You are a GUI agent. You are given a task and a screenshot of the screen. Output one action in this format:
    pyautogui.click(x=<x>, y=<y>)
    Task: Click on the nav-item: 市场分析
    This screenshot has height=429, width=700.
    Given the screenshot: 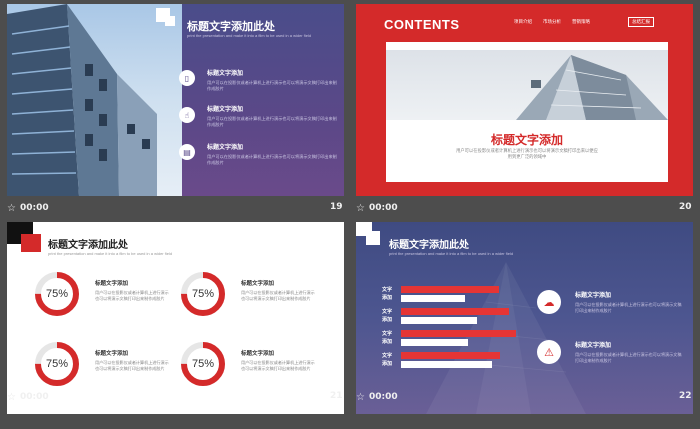 What is the action you would take?
    pyautogui.click(x=552, y=21)
    